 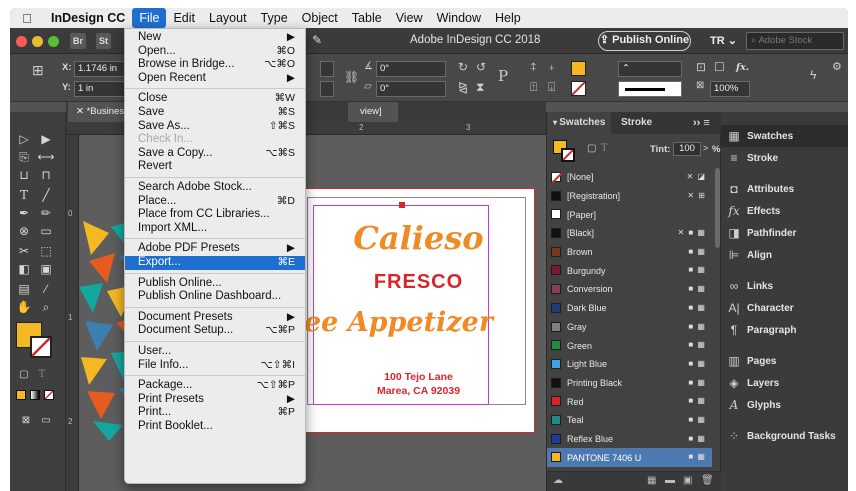 What do you see at coordinates (215, 263) in the screenshot?
I see `file-menu-item-export: Export... ⌘E` at bounding box center [215, 263].